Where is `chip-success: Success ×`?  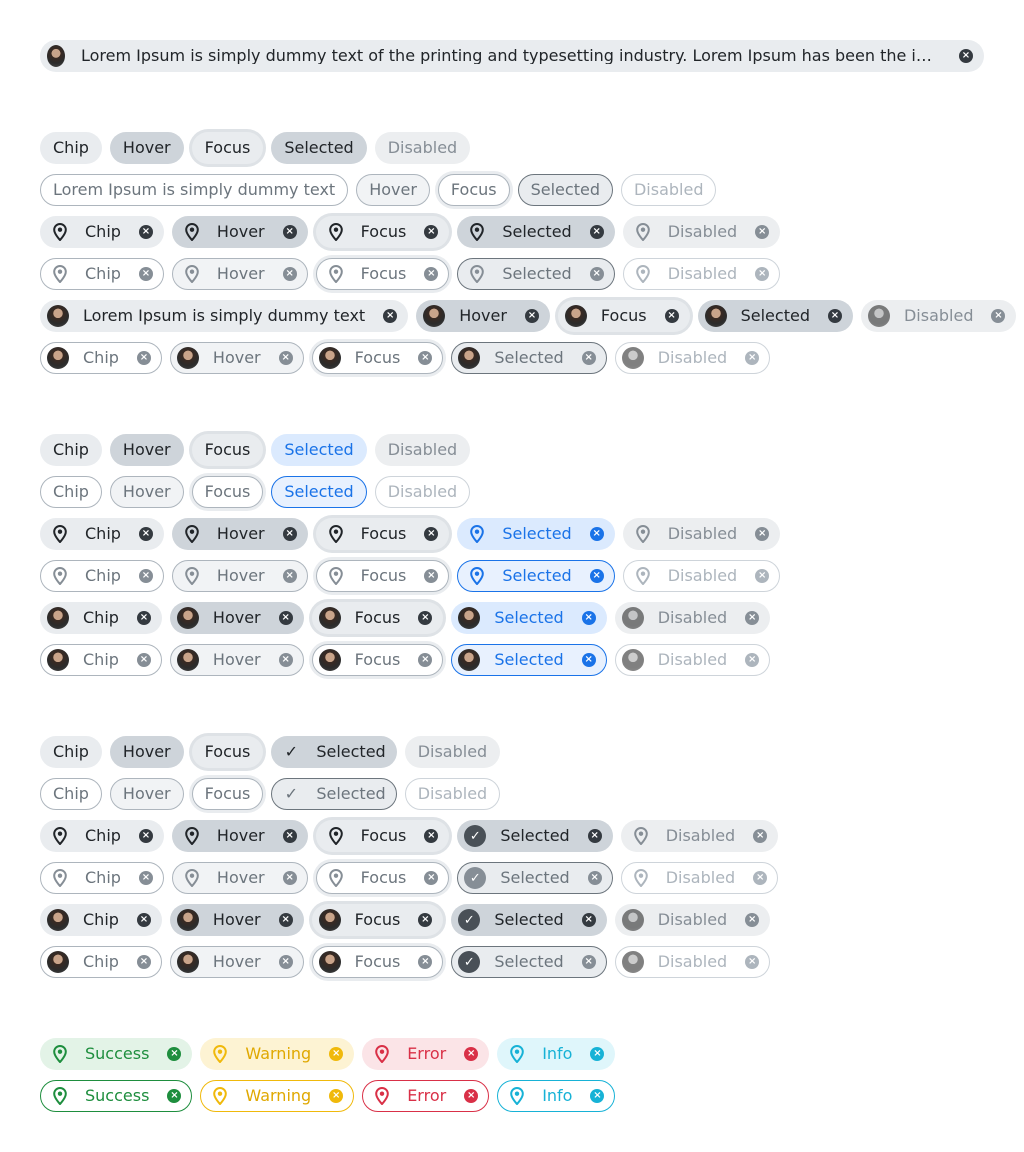
chip-success: Success × is located at coordinates (116, 1054).